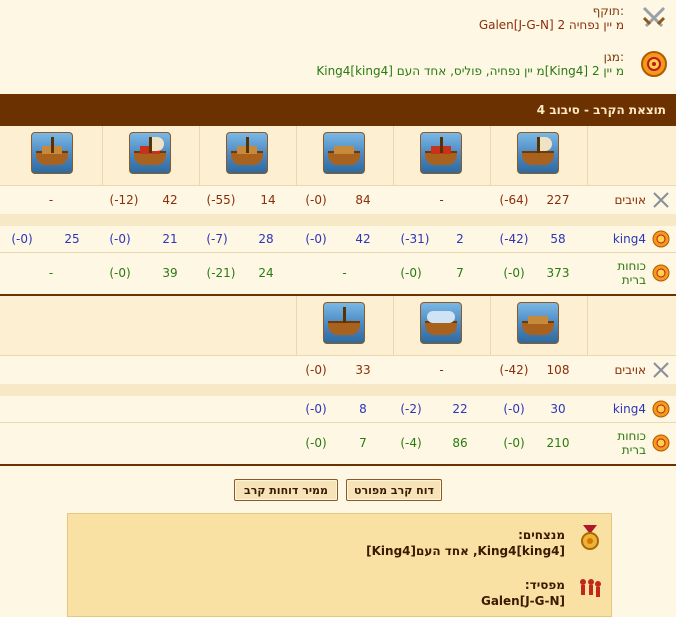 The image size is (676, 617). What do you see at coordinates (558, 200) in the screenshot?
I see `enemies-count: 227` at bounding box center [558, 200].